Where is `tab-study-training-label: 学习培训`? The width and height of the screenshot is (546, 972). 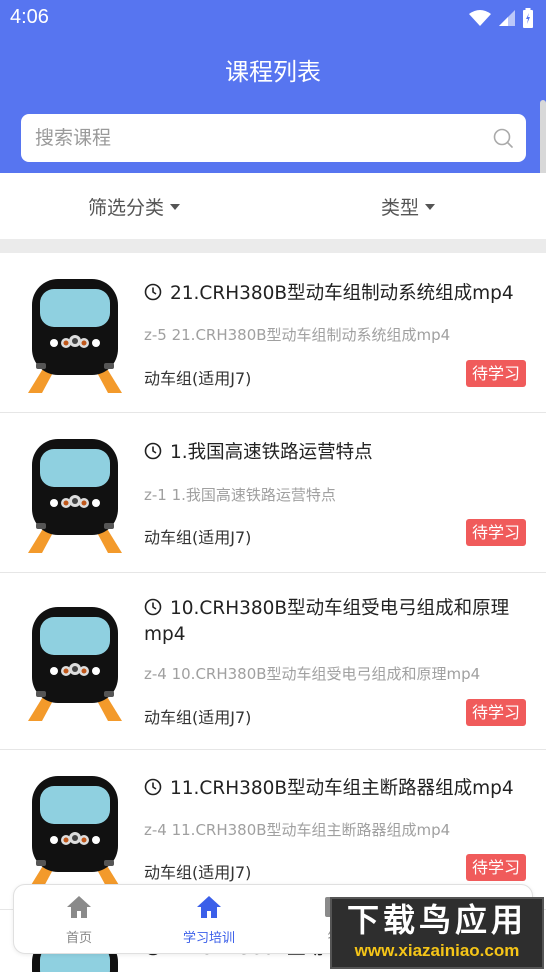
tab-study-training-label: 学习培训 is located at coordinates (208, 938).